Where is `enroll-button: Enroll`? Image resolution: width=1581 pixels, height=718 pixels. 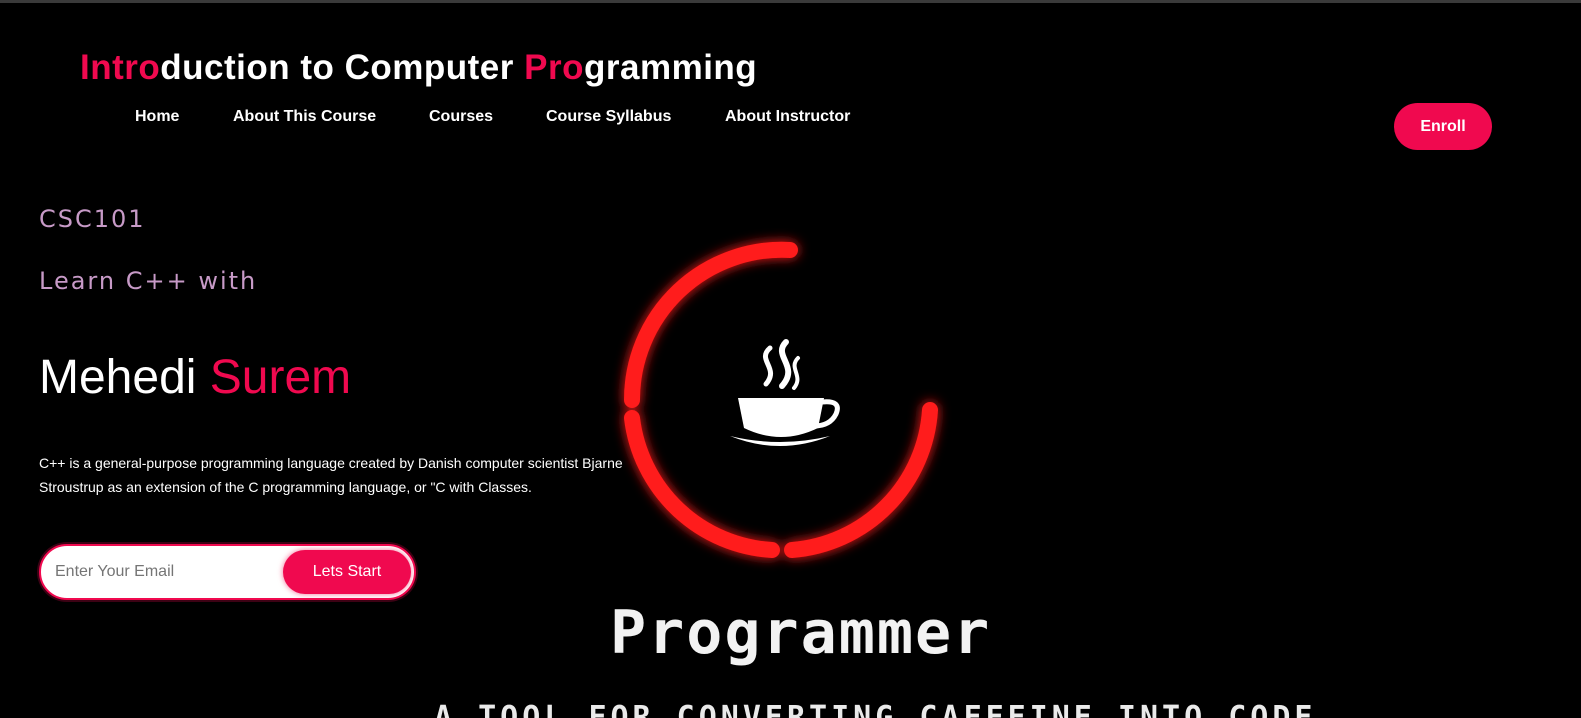 enroll-button: Enroll is located at coordinates (1443, 126).